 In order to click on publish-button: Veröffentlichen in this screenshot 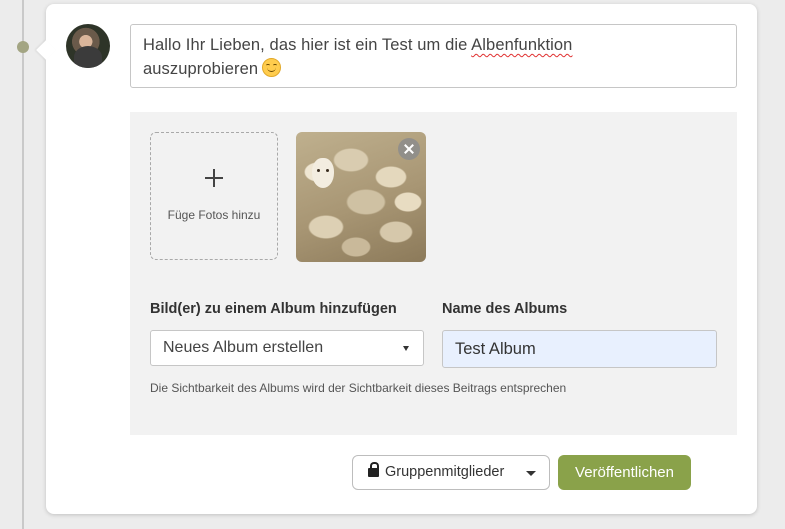, I will do `click(624, 472)`.